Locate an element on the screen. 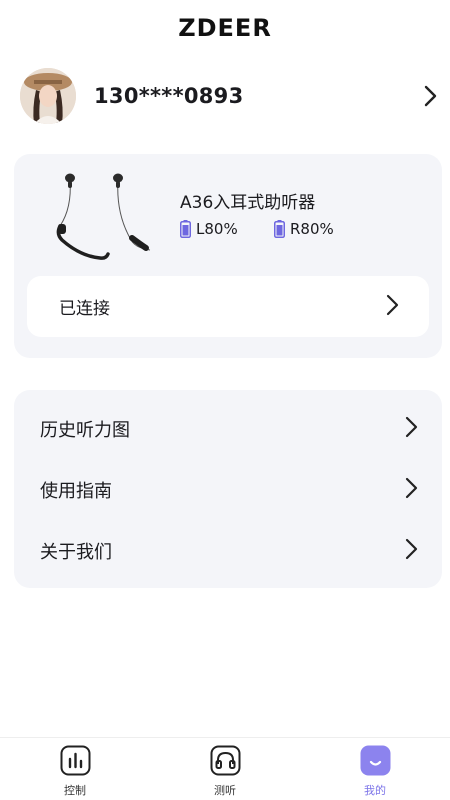 The width and height of the screenshot is (450, 800). bottom-tab-bar: 控制 测听 我的 is located at coordinates (225, 768).